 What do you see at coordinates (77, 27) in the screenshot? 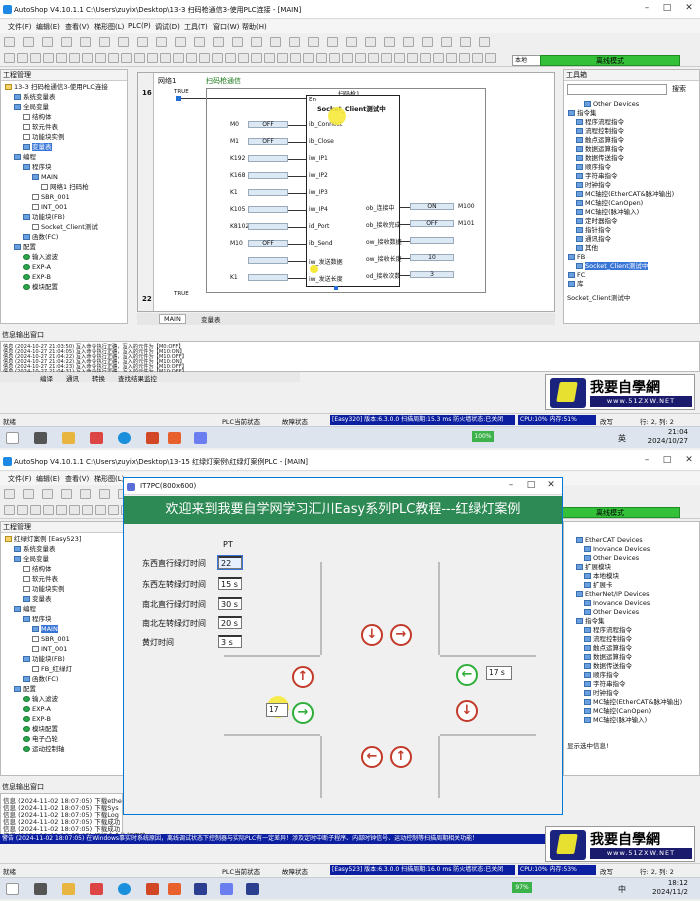
I see `menu-view: 查看(V)` at bounding box center [77, 27].